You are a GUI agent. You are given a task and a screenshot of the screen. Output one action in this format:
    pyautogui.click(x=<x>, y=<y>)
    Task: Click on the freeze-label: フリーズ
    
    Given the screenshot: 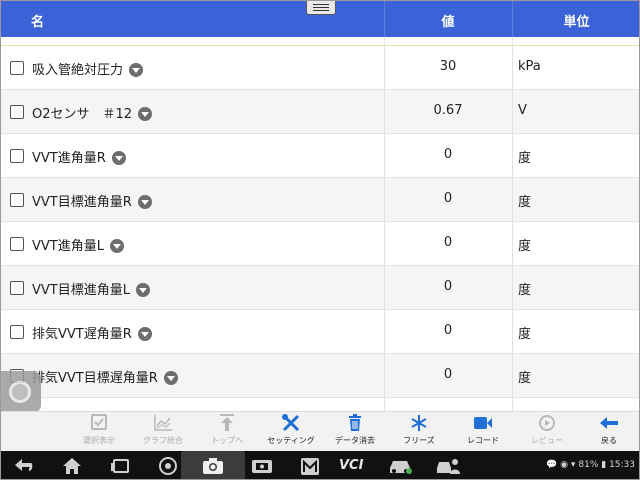 What is the action you would take?
    pyautogui.click(x=419, y=440)
    